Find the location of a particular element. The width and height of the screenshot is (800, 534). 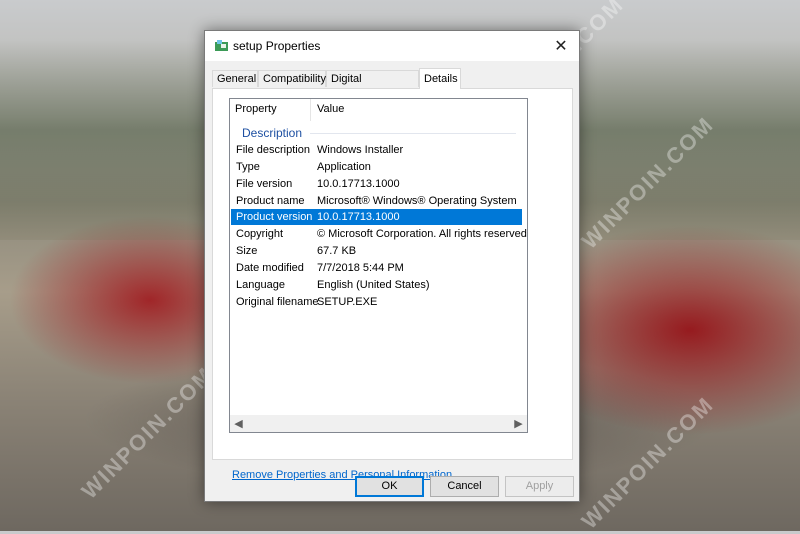

list-item-selected: Product version 10.0.17713.1000 is located at coordinates (376, 217).